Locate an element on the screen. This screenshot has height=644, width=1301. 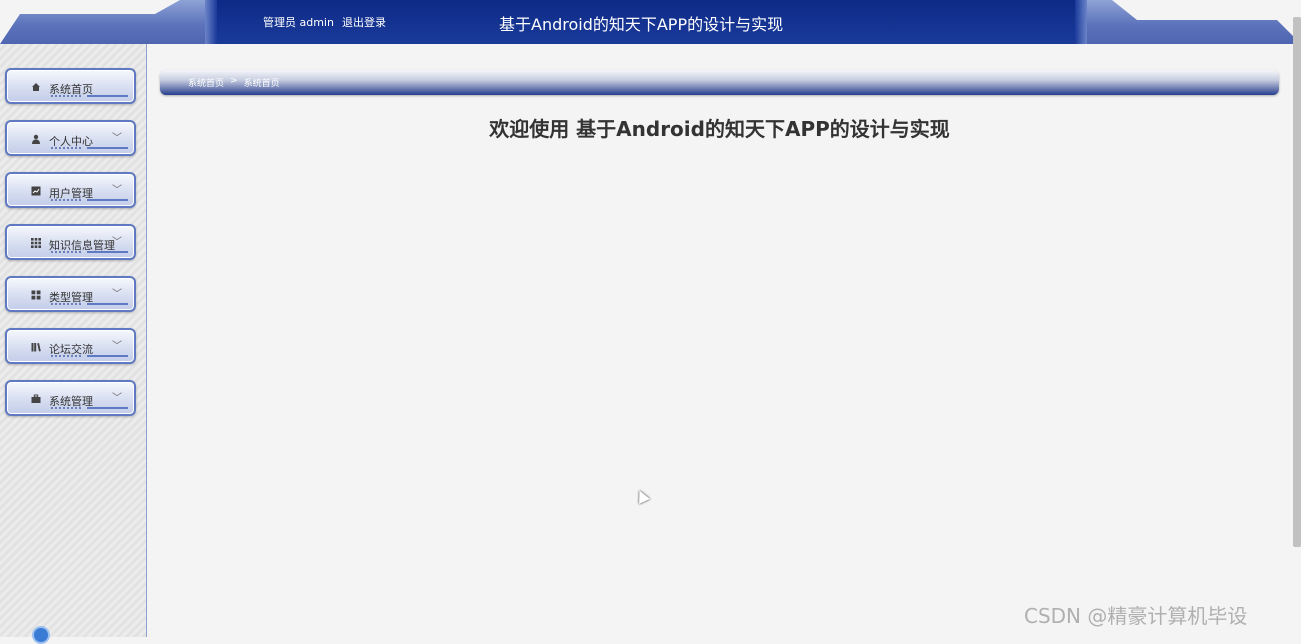
grid-icon is located at coordinates (36, 243).